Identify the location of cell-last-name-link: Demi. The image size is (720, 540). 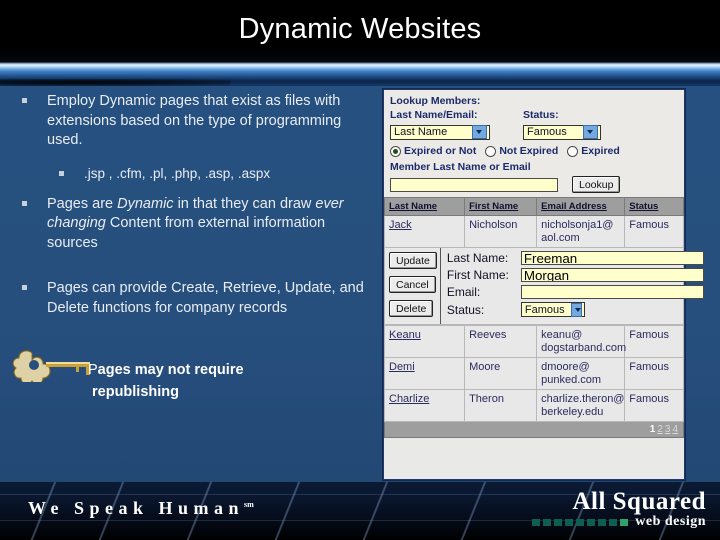
(424, 373).